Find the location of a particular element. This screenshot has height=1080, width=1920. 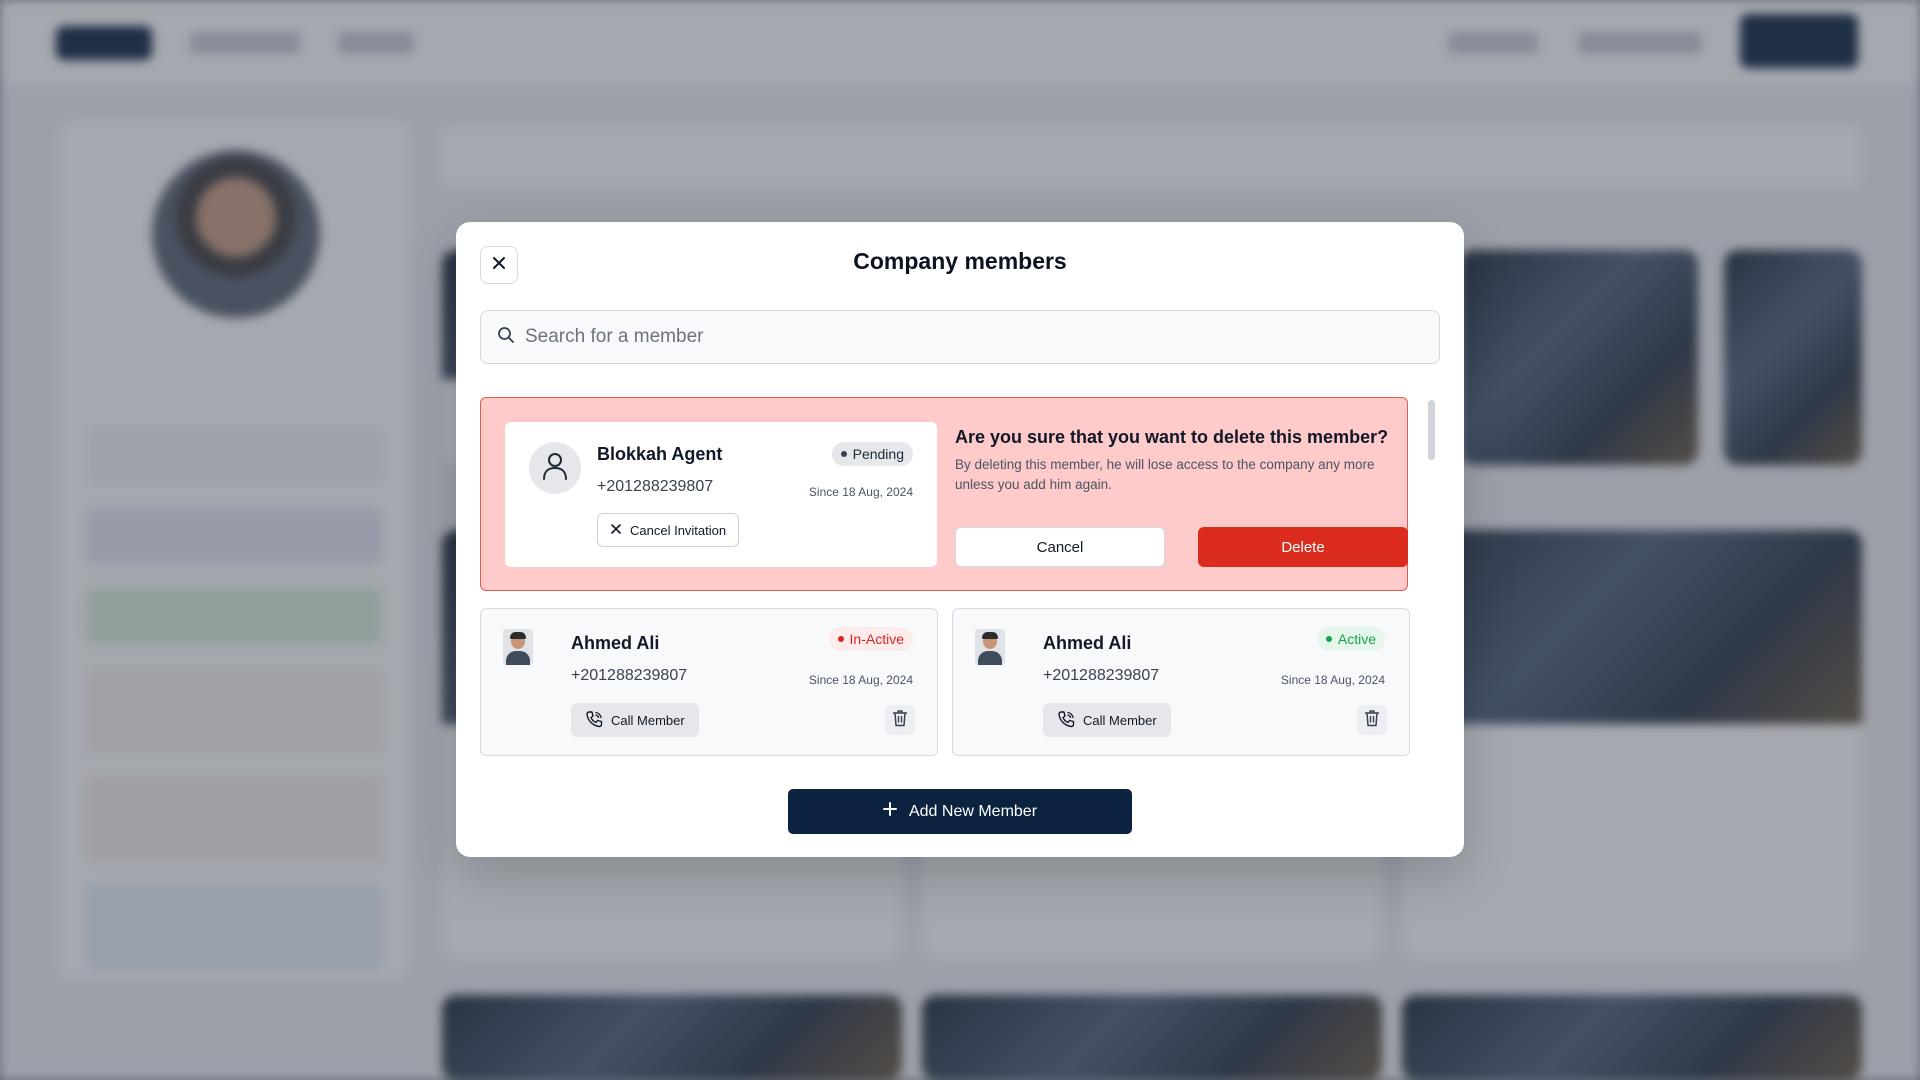

search-input is located at coordinates (965, 337).